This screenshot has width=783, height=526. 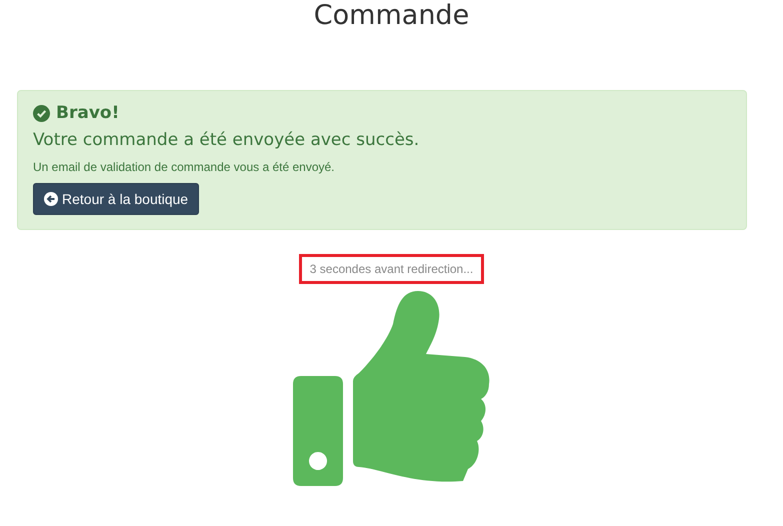 I want to click on check-circle-icon, so click(x=41, y=113).